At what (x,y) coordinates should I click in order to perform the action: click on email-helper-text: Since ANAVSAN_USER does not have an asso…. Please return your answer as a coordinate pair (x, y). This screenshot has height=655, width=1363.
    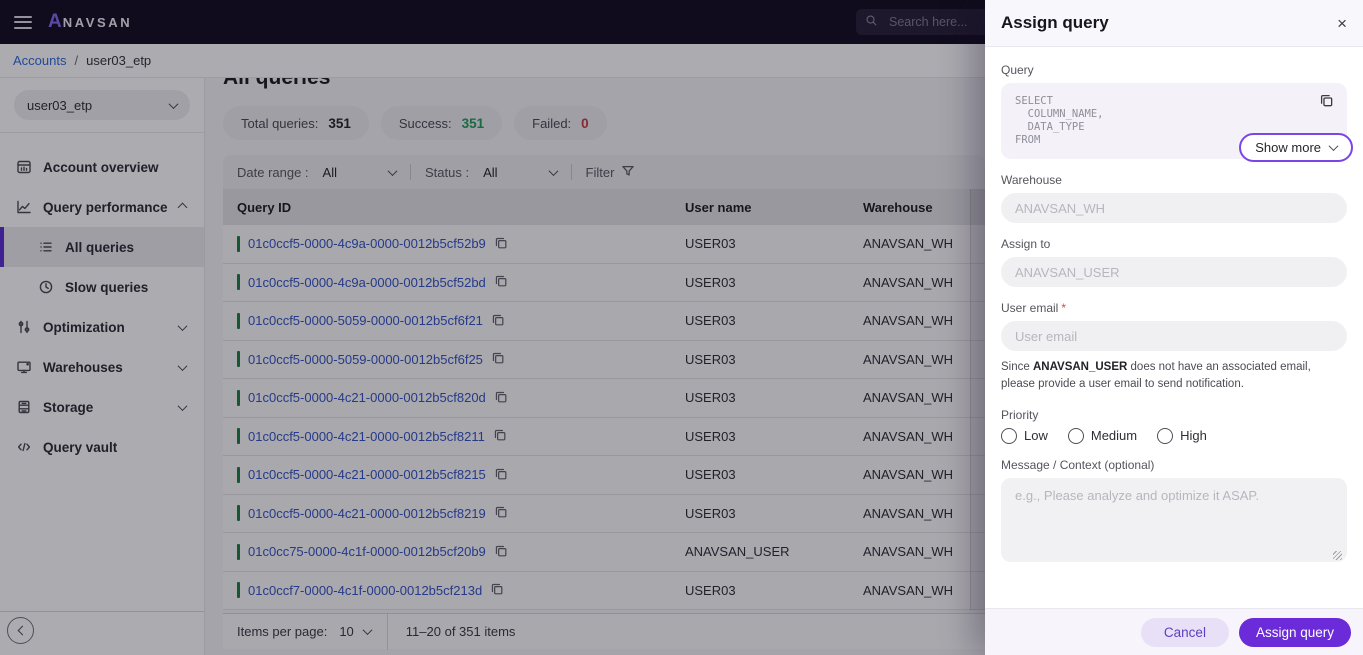
    Looking at the image, I should click on (1156, 376).